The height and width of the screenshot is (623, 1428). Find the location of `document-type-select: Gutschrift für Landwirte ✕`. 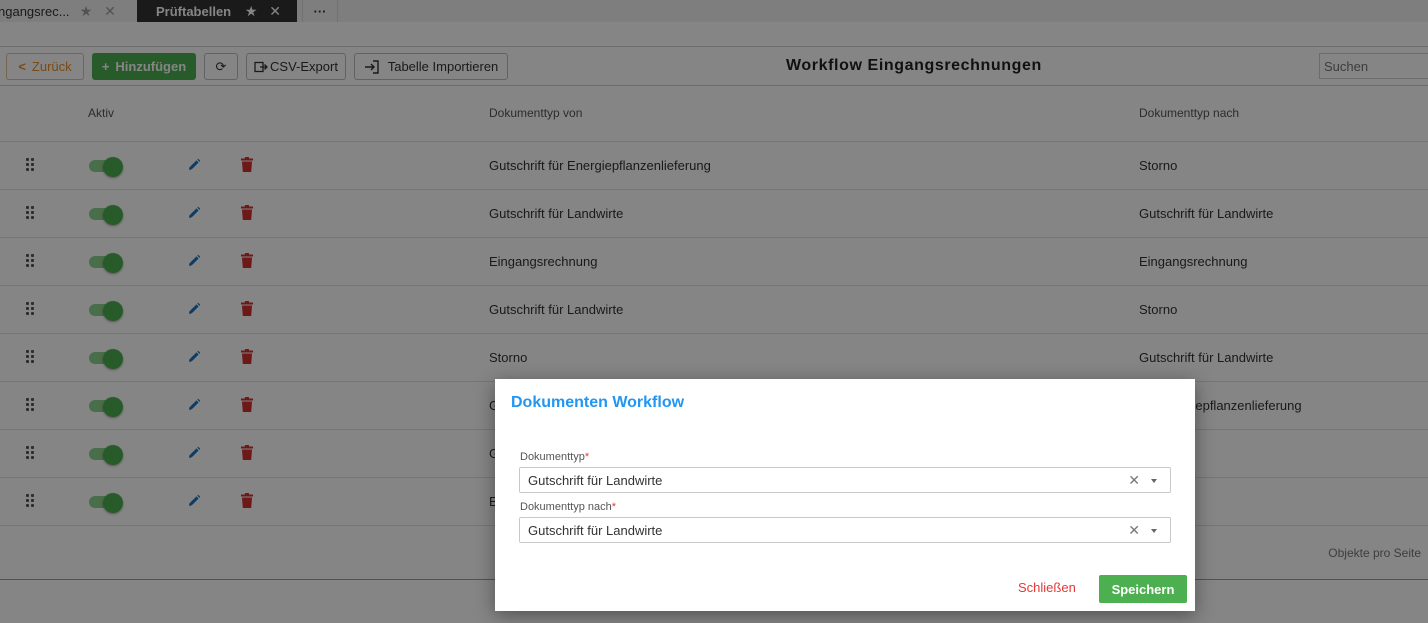

document-type-select: Gutschrift für Landwirte ✕ is located at coordinates (845, 480).